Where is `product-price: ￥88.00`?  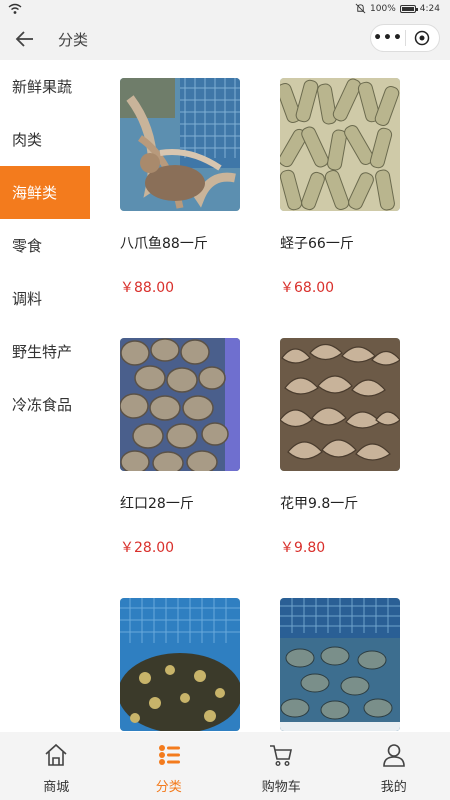
product-price: ￥88.00 is located at coordinates (147, 288).